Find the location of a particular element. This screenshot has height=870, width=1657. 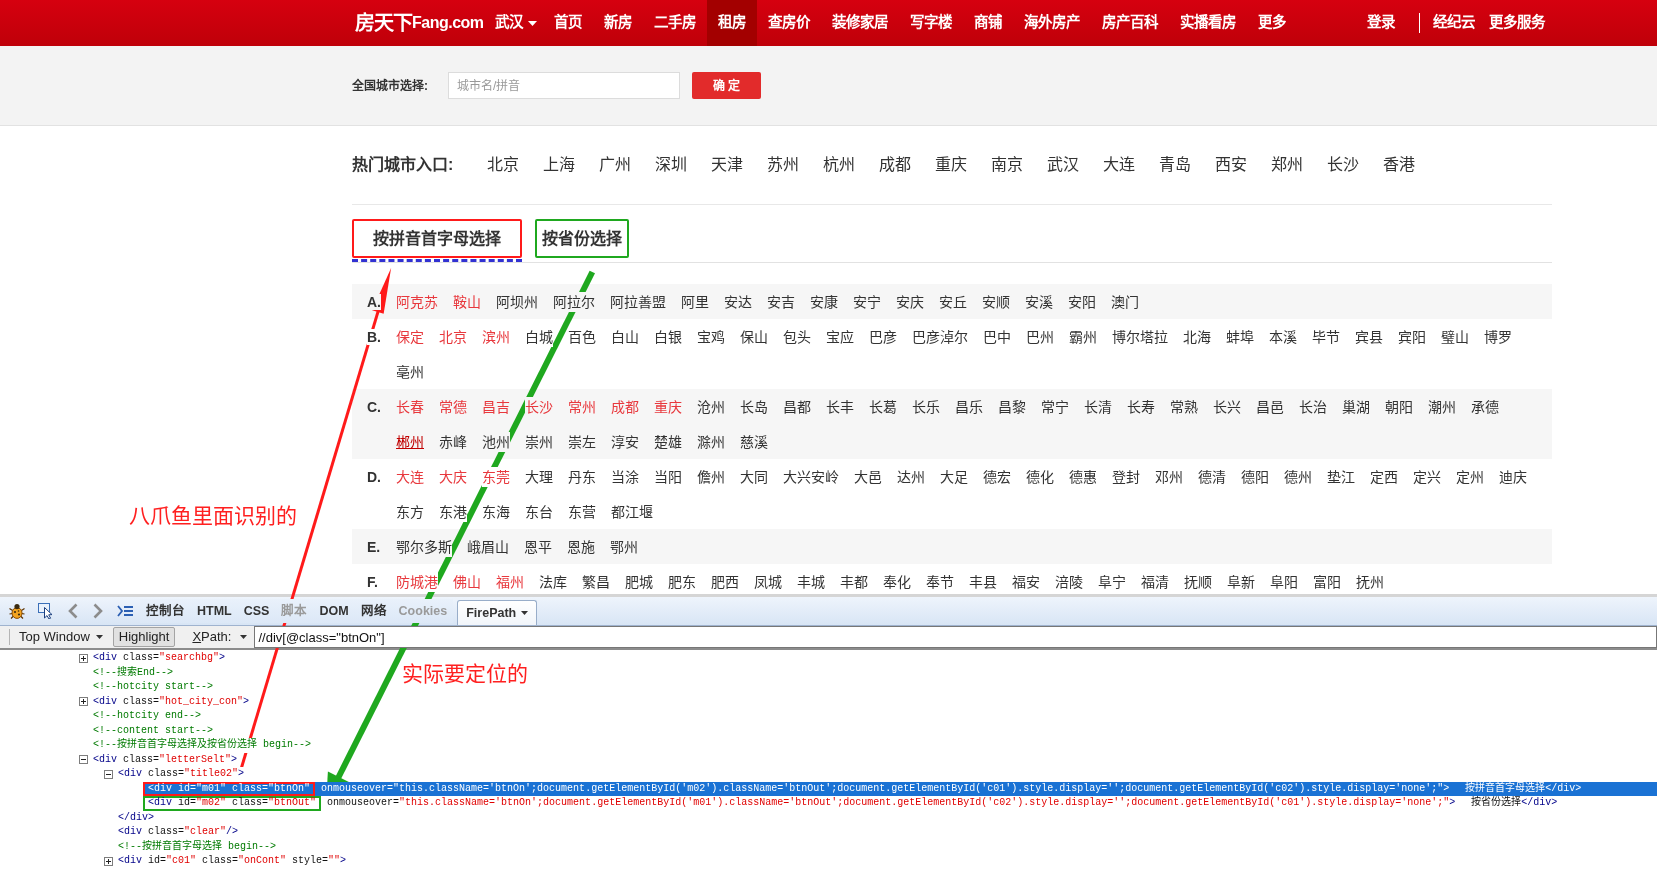

devtools-tab: FirePath is located at coordinates (497, 612).